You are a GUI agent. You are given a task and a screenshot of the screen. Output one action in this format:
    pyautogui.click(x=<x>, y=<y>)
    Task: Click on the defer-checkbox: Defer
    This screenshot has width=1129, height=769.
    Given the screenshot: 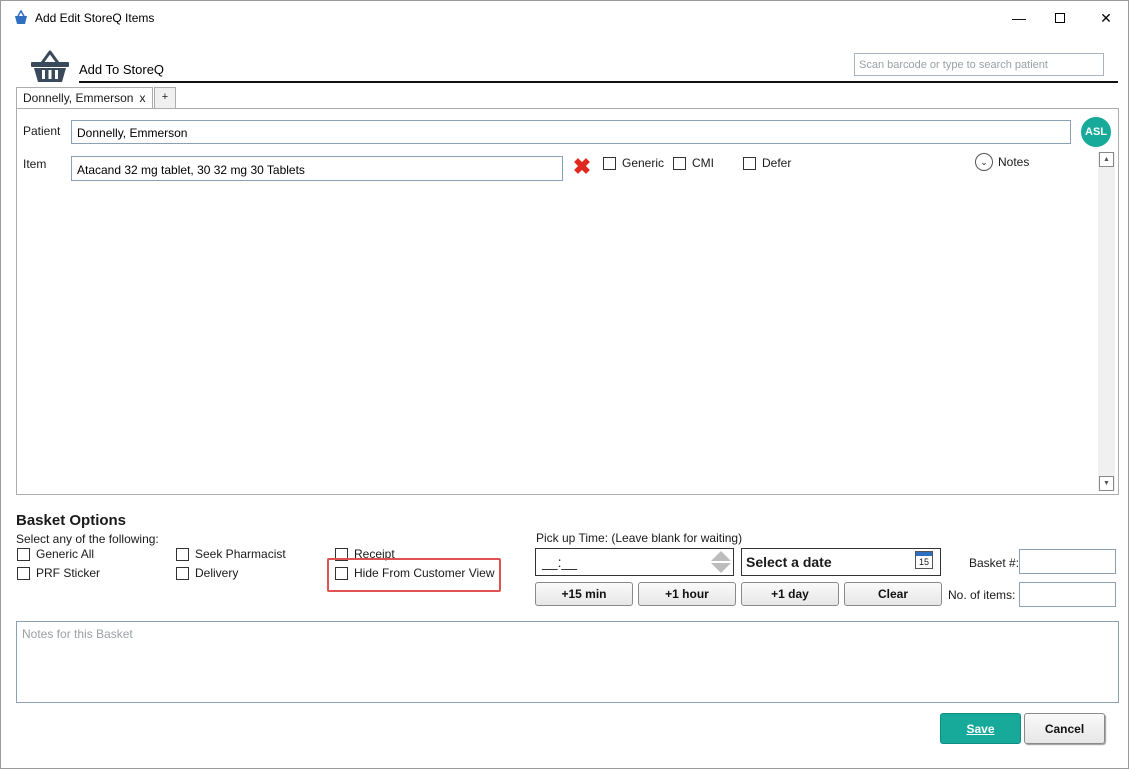 What is the action you would take?
    pyautogui.click(x=767, y=163)
    